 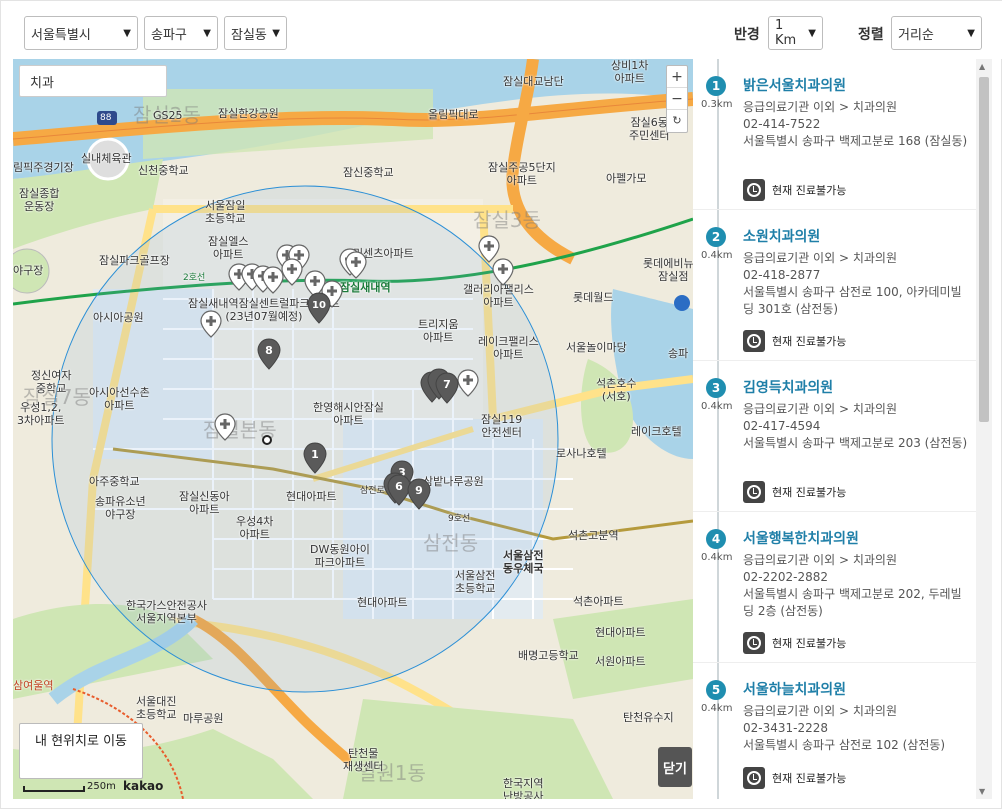 What do you see at coordinates (225, 212) in the screenshot?
I see `map-label-jamsil-elem: 서울잠일 초등학교` at bounding box center [225, 212].